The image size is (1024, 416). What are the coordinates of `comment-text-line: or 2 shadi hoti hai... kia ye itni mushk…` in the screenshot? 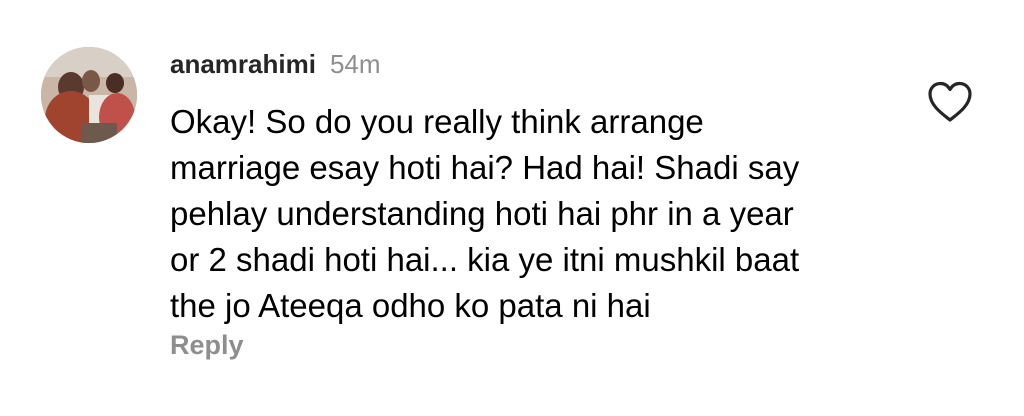 It's located at (485, 259).